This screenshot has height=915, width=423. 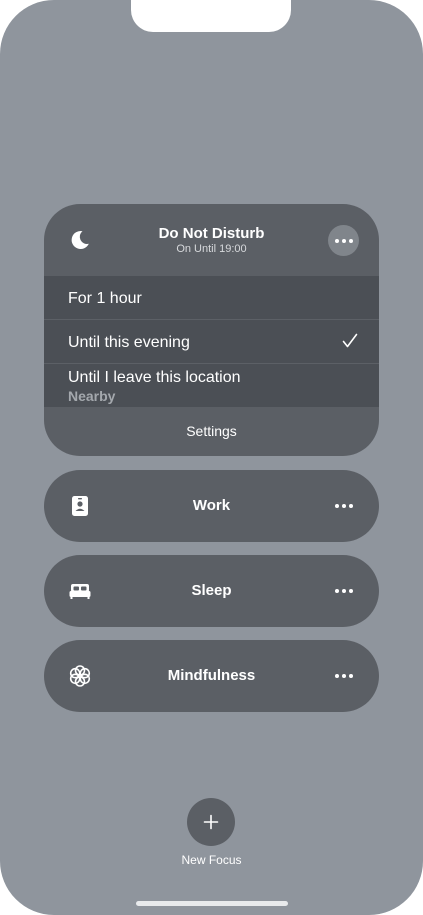 I want to click on checkmark-icon, so click(x=350, y=340).